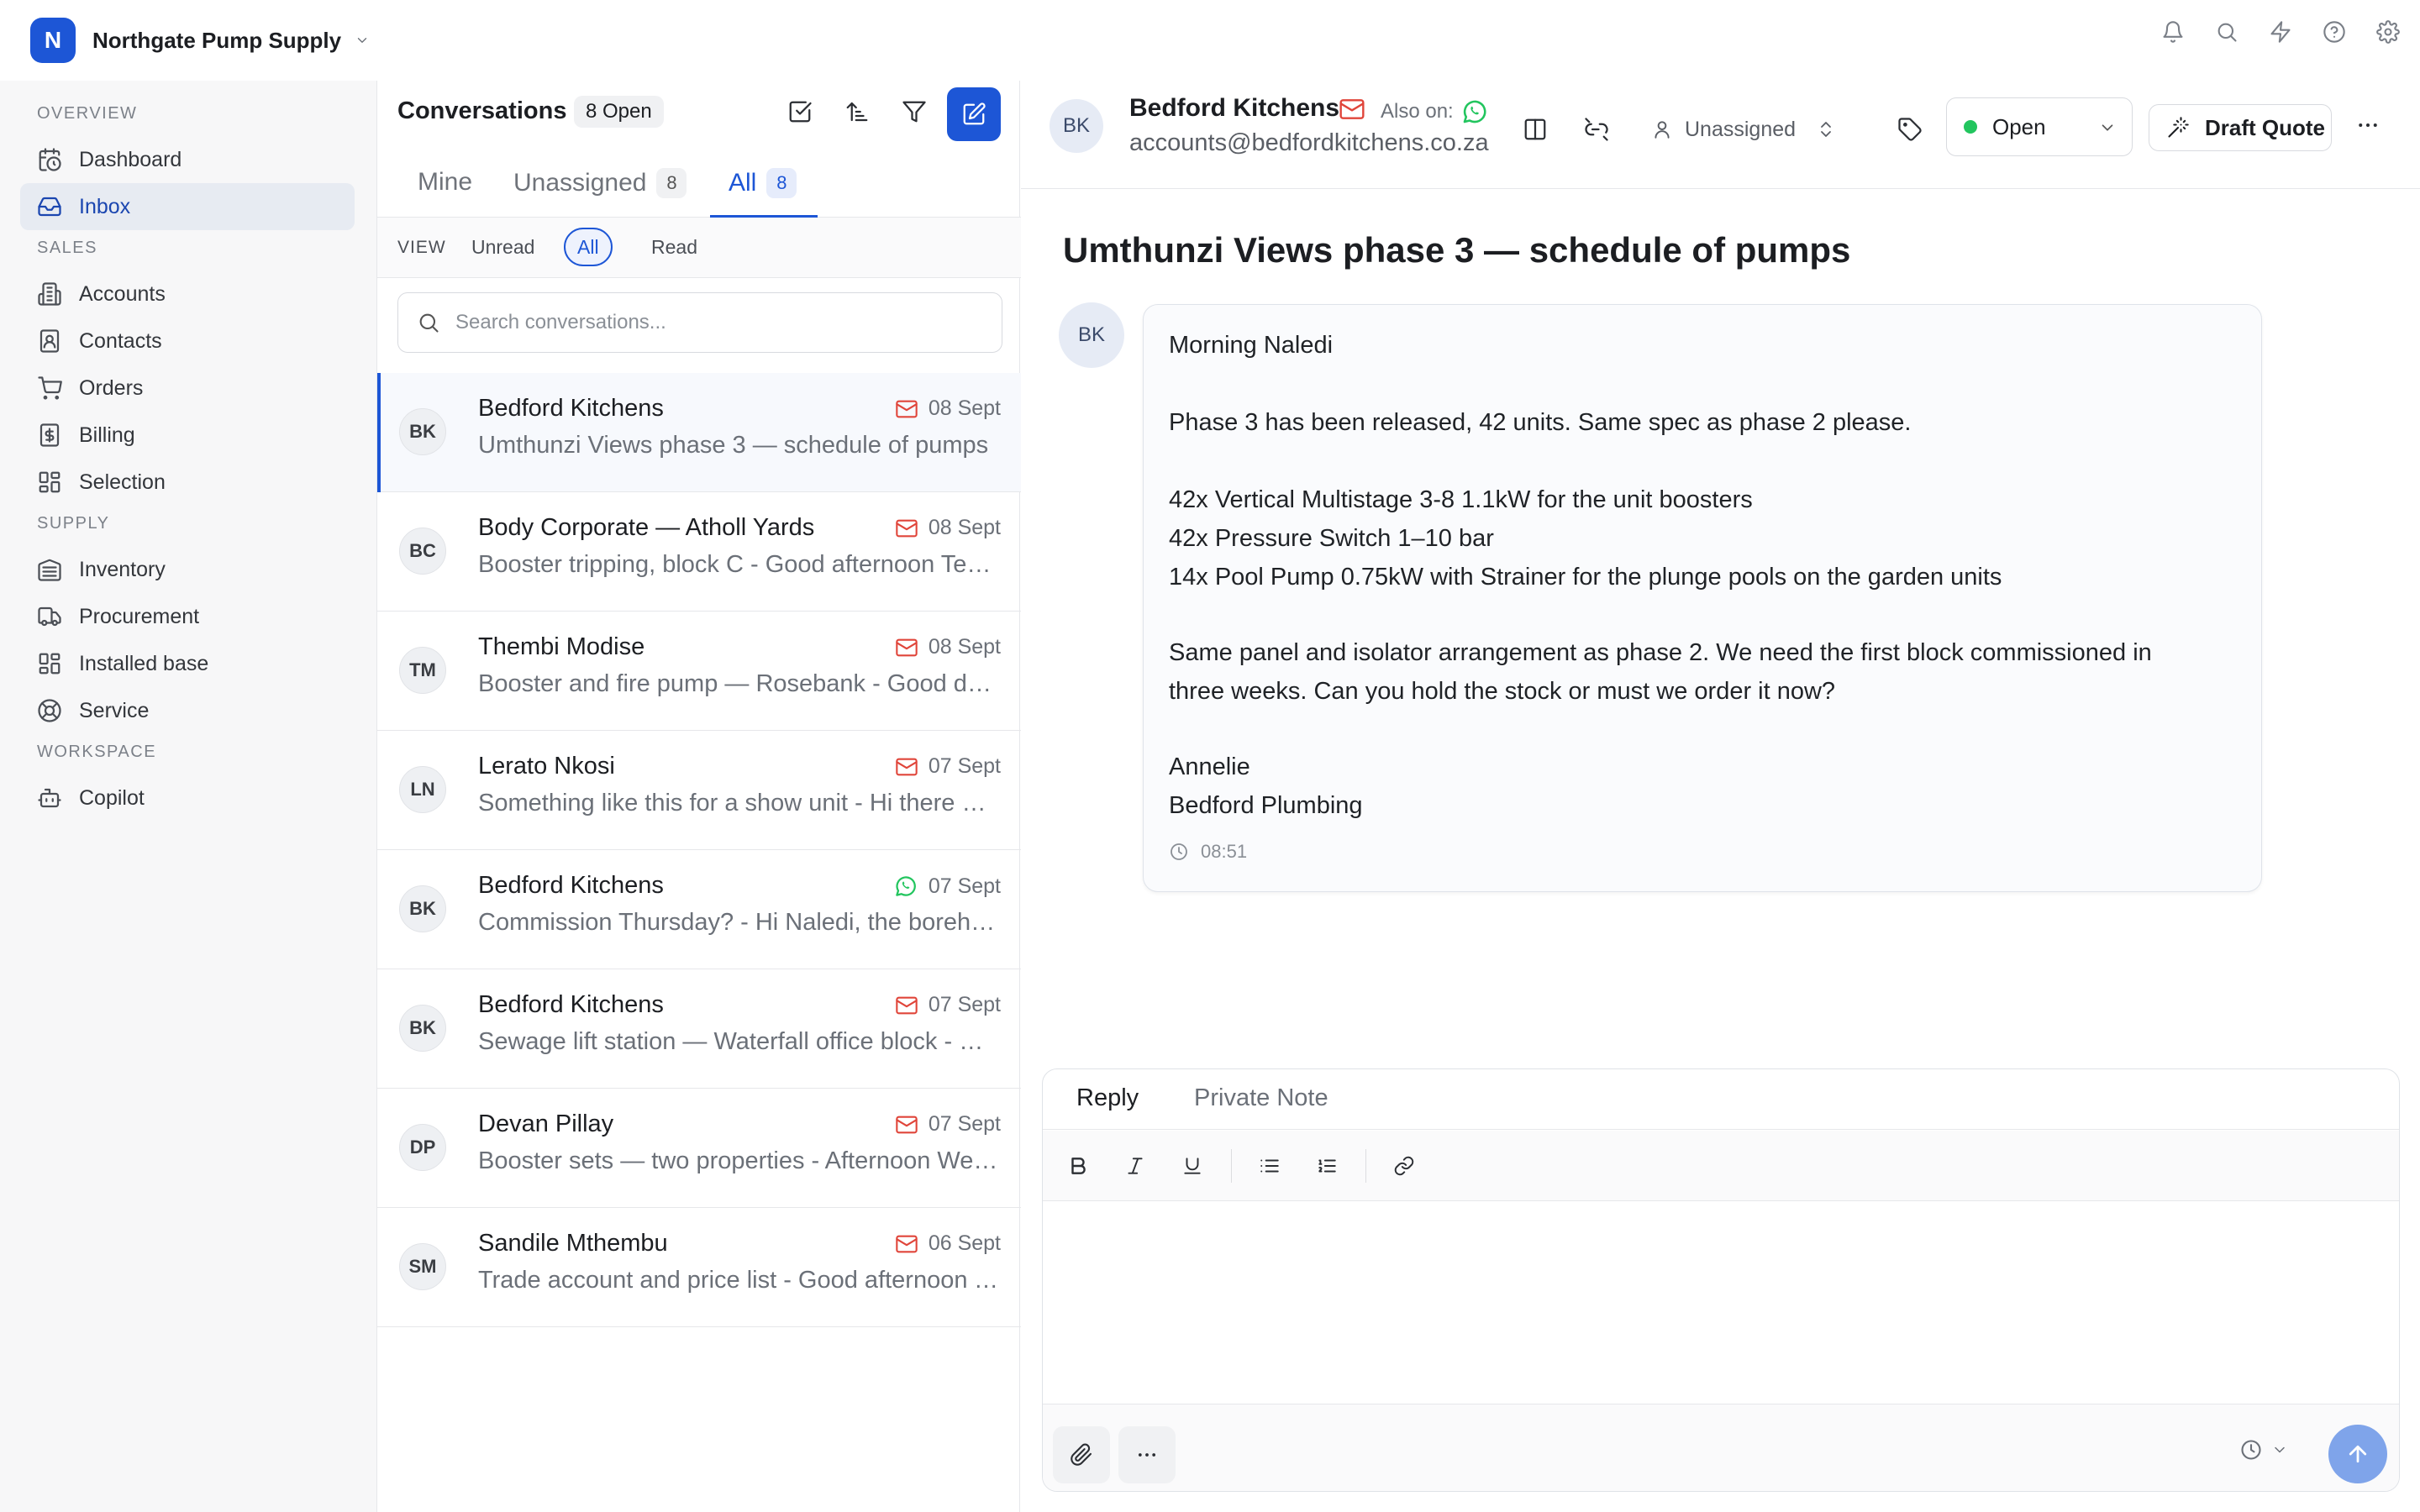 This screenshot has width=2420, height=1512. Describe the element at coordinates (707, 322) in the screenshot. I see `search-input` at that location.